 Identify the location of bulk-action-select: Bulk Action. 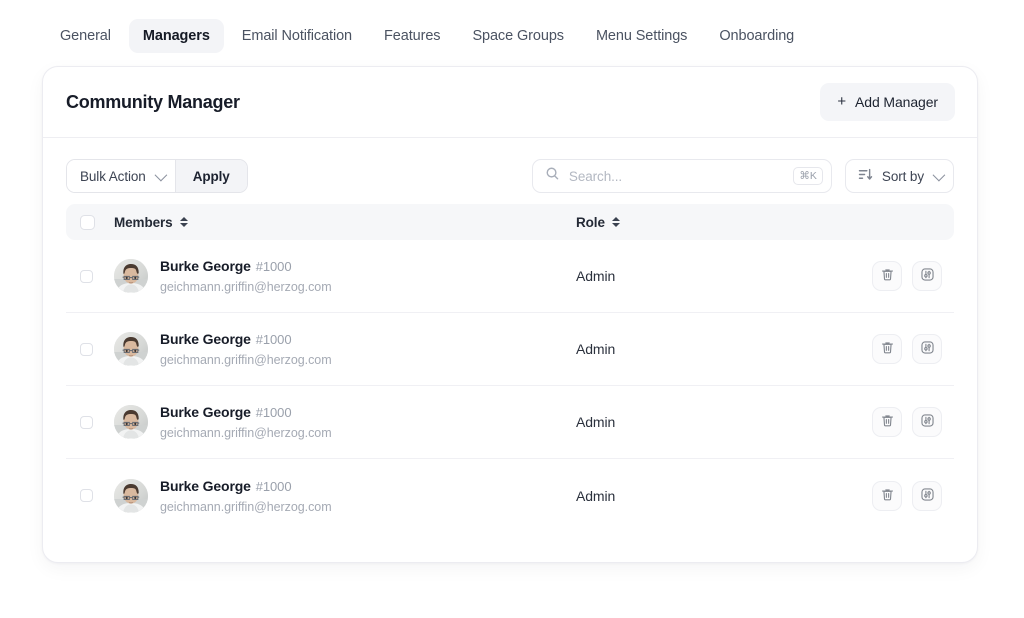
(121, 176).